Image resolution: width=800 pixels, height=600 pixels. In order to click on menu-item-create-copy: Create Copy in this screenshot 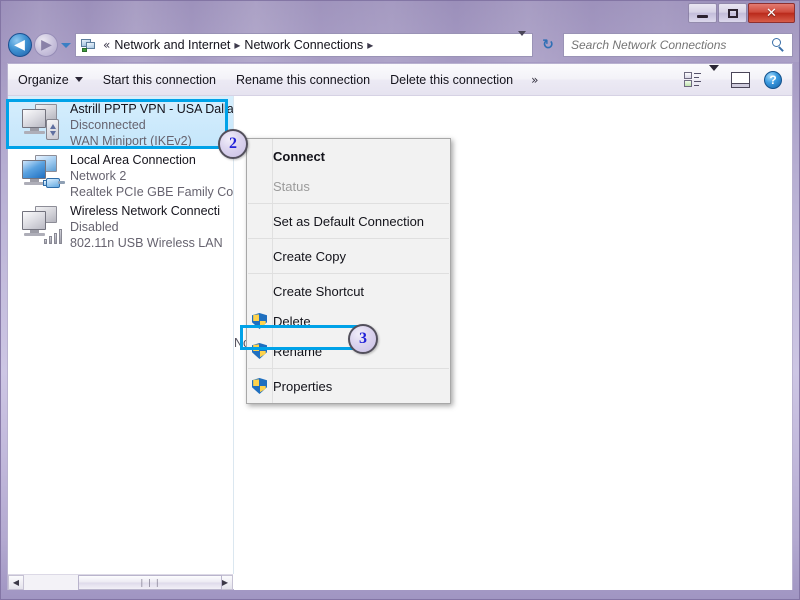, I will do `click(348, 256)`.